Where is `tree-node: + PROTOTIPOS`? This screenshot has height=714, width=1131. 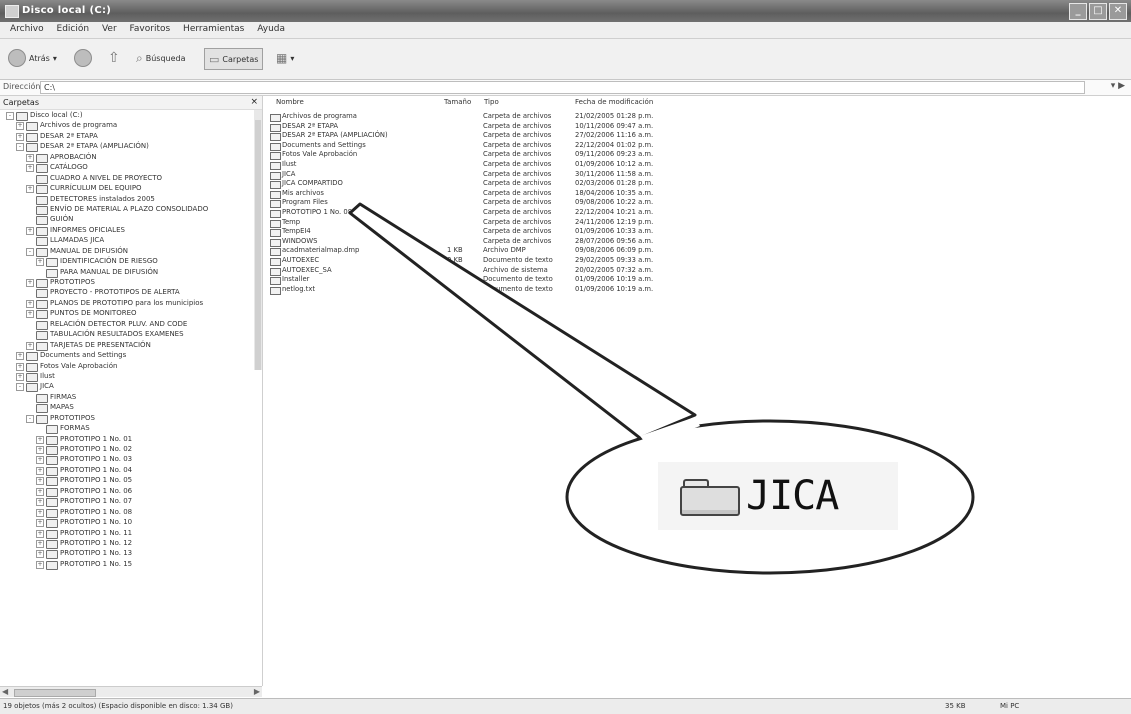 tree-node: + PROTOTIPOS is located at coordinates (131, 282).